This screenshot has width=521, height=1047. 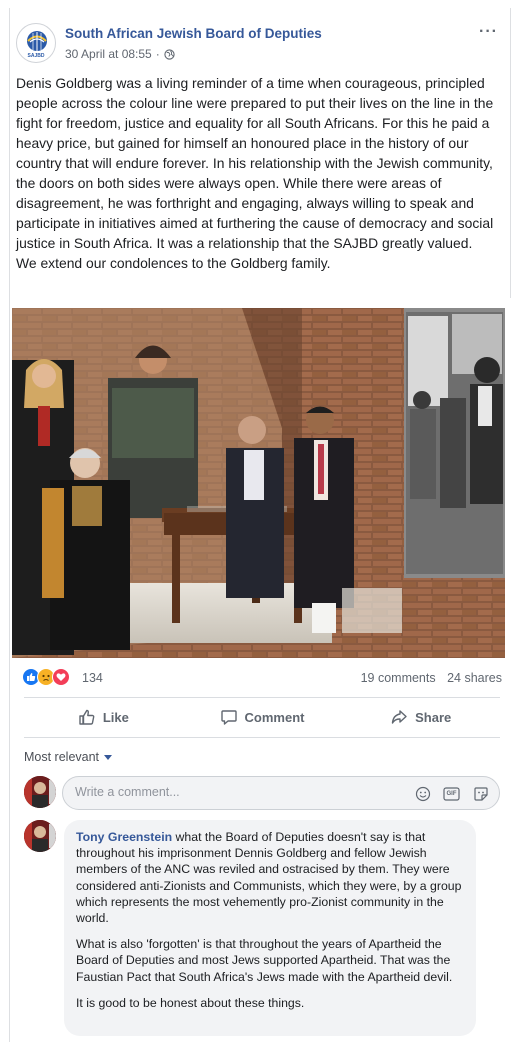 I want to click on thumbs-up-icon, so click(x=87, y=717).